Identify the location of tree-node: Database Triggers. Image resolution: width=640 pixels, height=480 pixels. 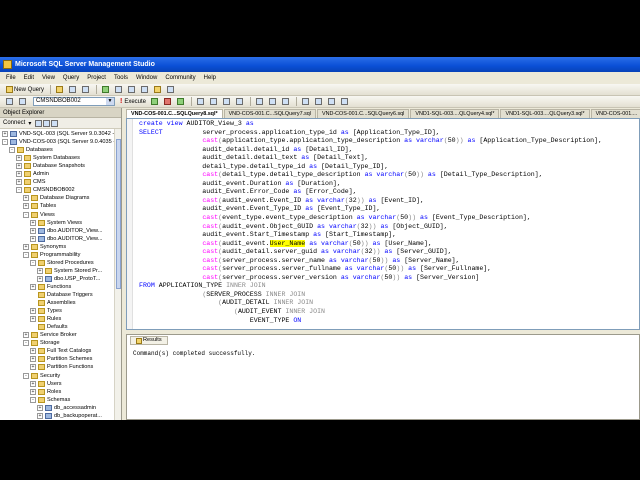
(61, 295).